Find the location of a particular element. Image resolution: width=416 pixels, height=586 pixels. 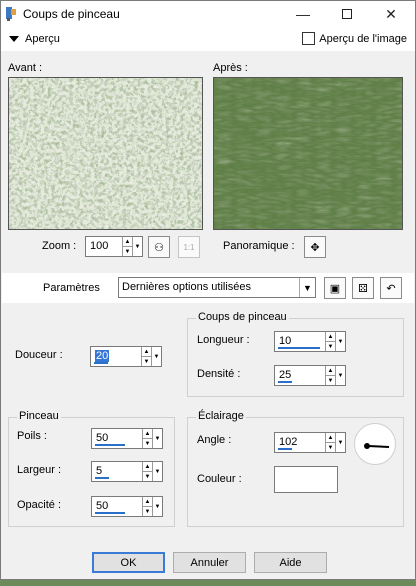

after-preview is located at coordinates (308, 153).